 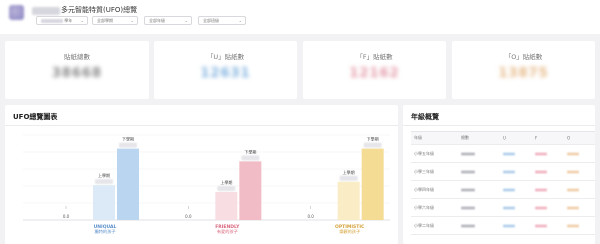 I want to click on stat-value: 12631, so click(x=225, y=73).